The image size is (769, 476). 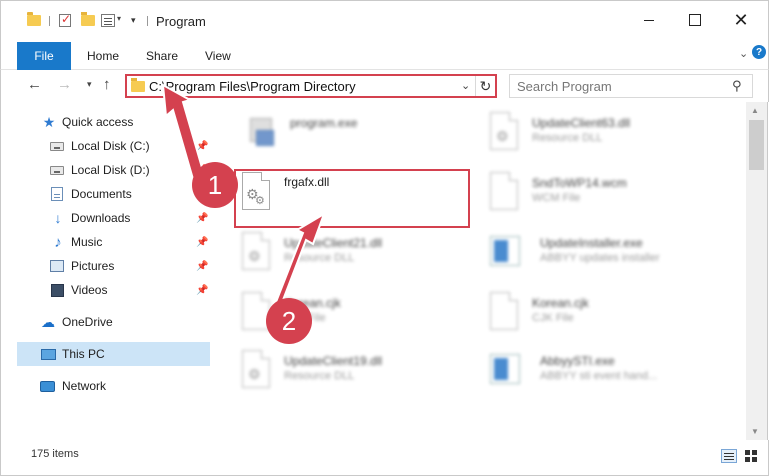 What do you see at coordinates (553, 318) in the screenshot?
I see `file-description: CJK File` at bounding box center [553, 318].